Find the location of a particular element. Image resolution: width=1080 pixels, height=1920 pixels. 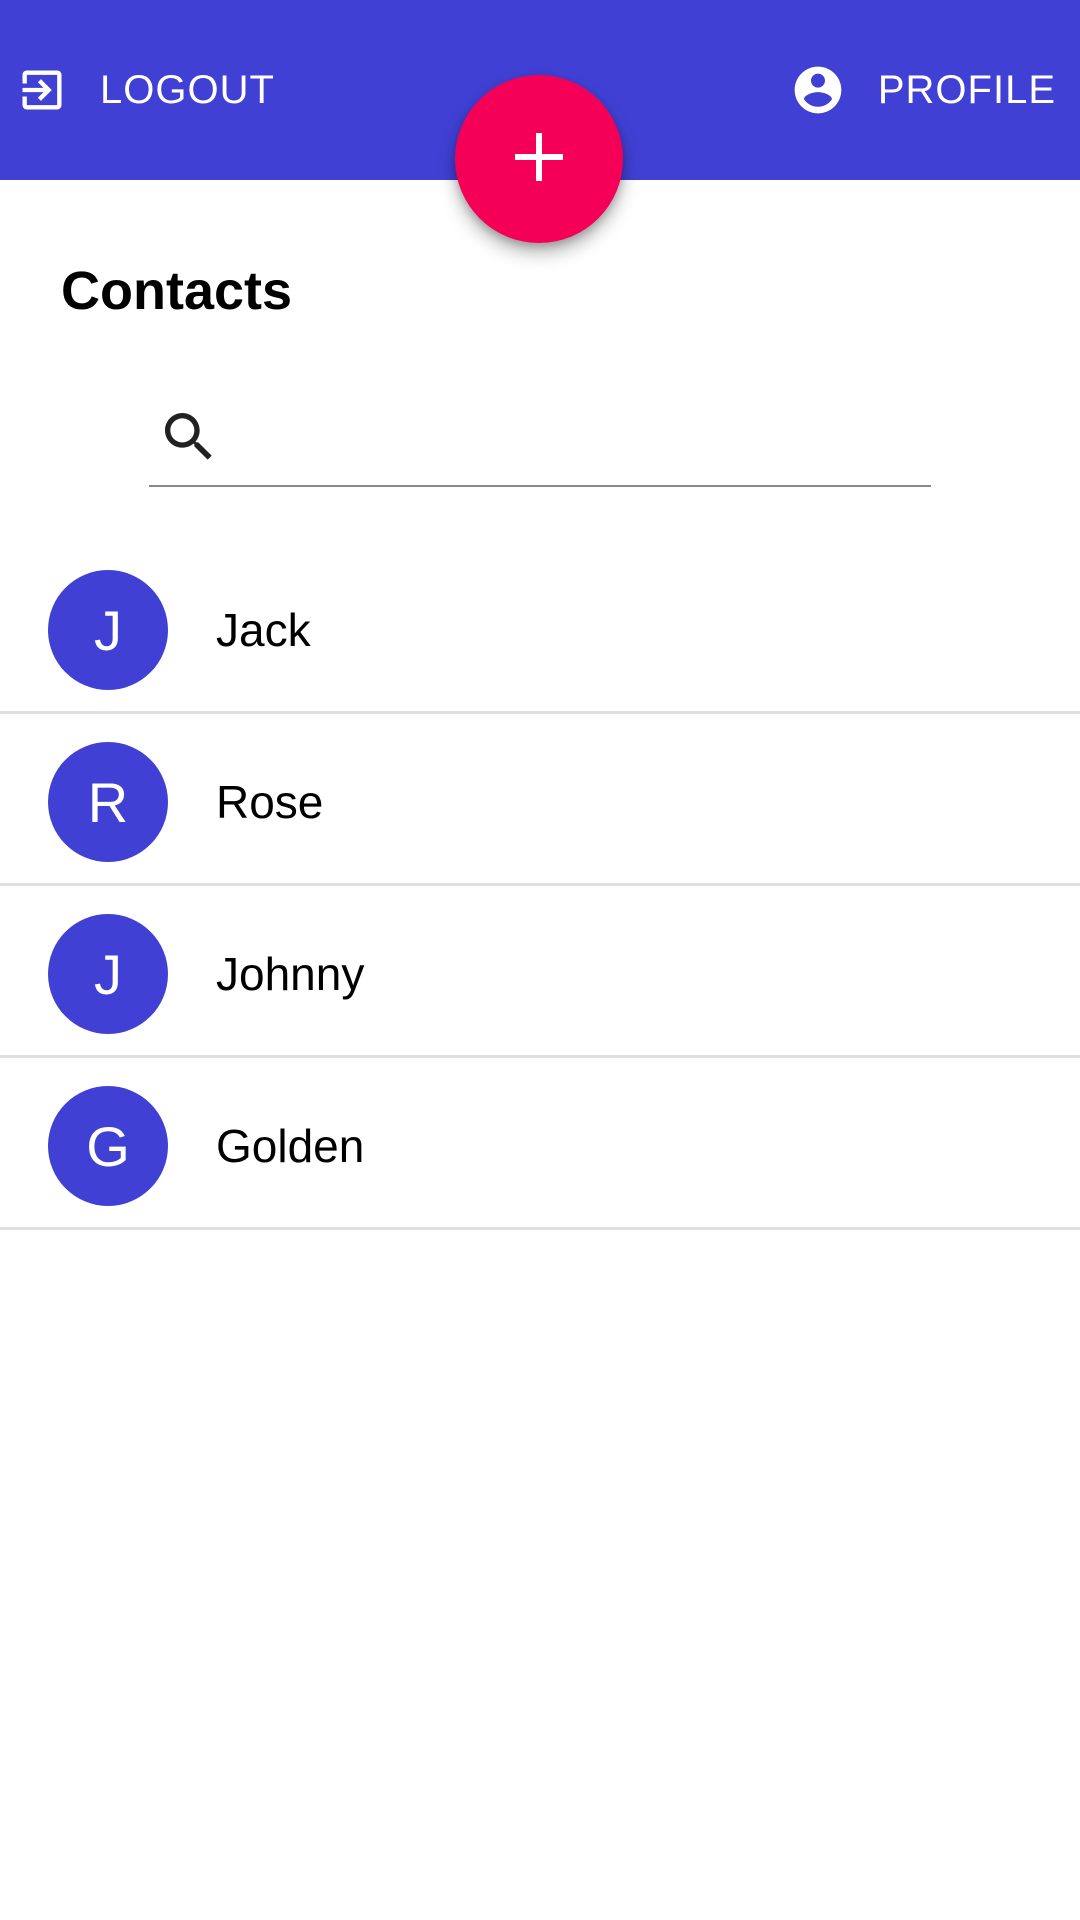

list-item: J Jack is located at coordinates (540, 628).